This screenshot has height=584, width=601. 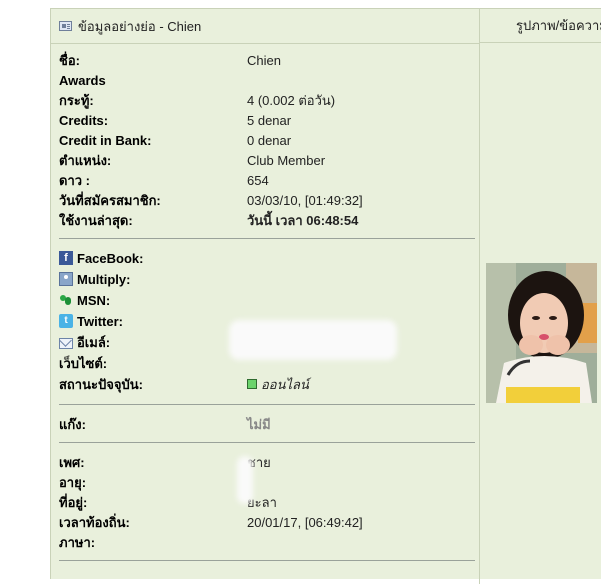 What do you see at coordinates (164, 180) in the screenshot?
I see `profile-row-stars: ดาว : 654` at bounding box center [164, 180].